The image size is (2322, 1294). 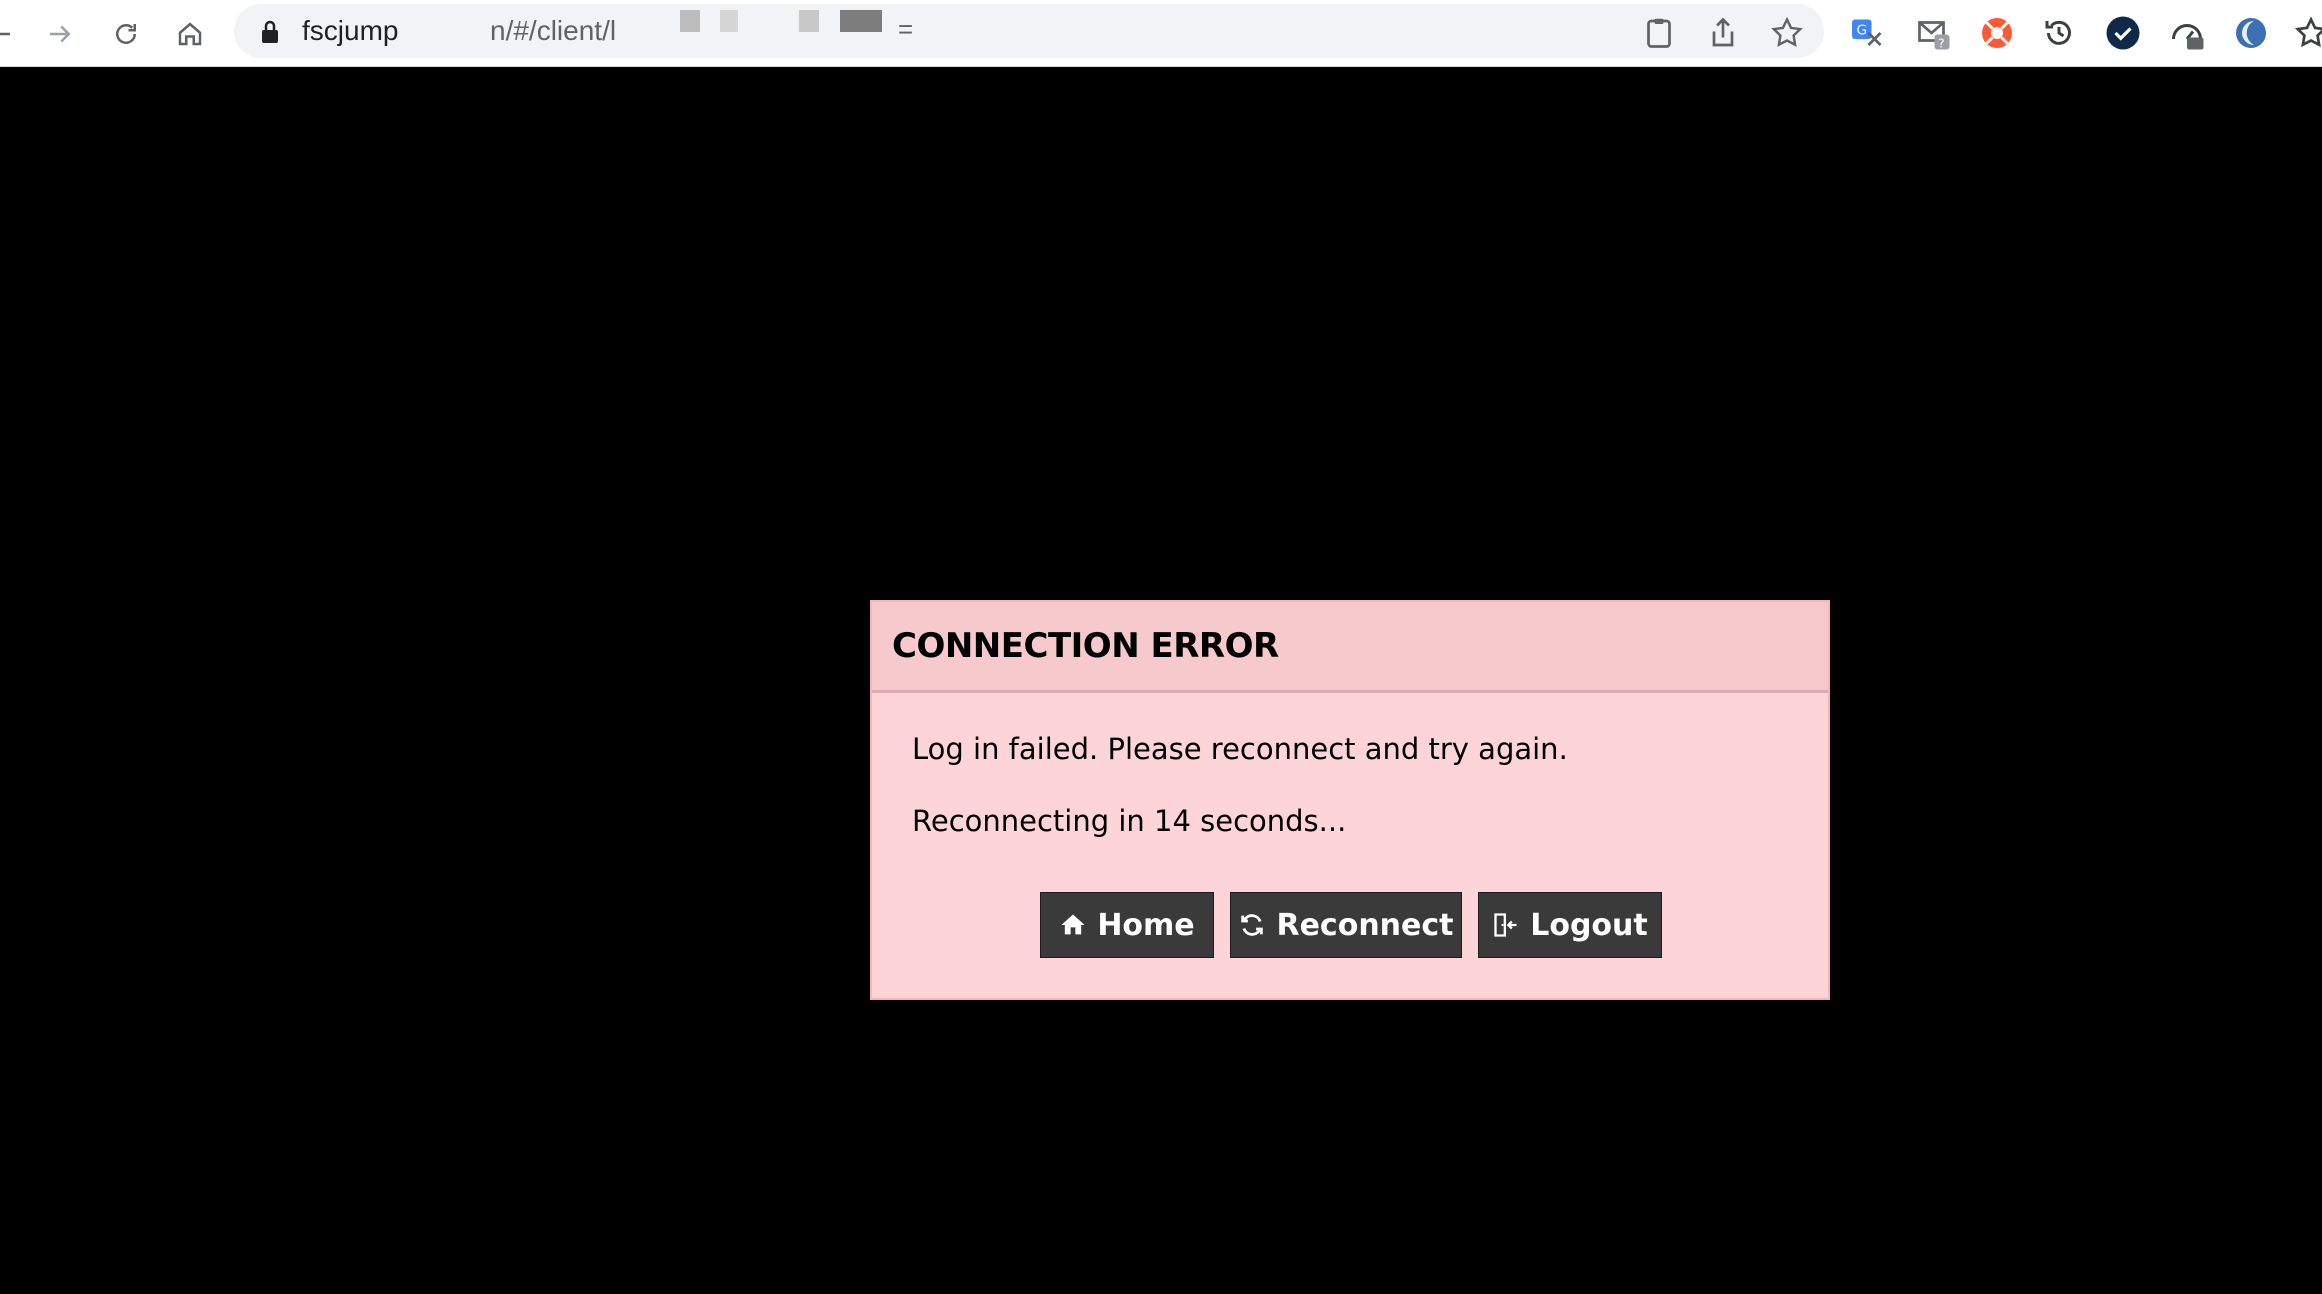 What do you see at coordinates (1085, 646) in the screenshot?
I see `dialog-title: CONNECTION ERROR` at bounding box center [1085, 646].